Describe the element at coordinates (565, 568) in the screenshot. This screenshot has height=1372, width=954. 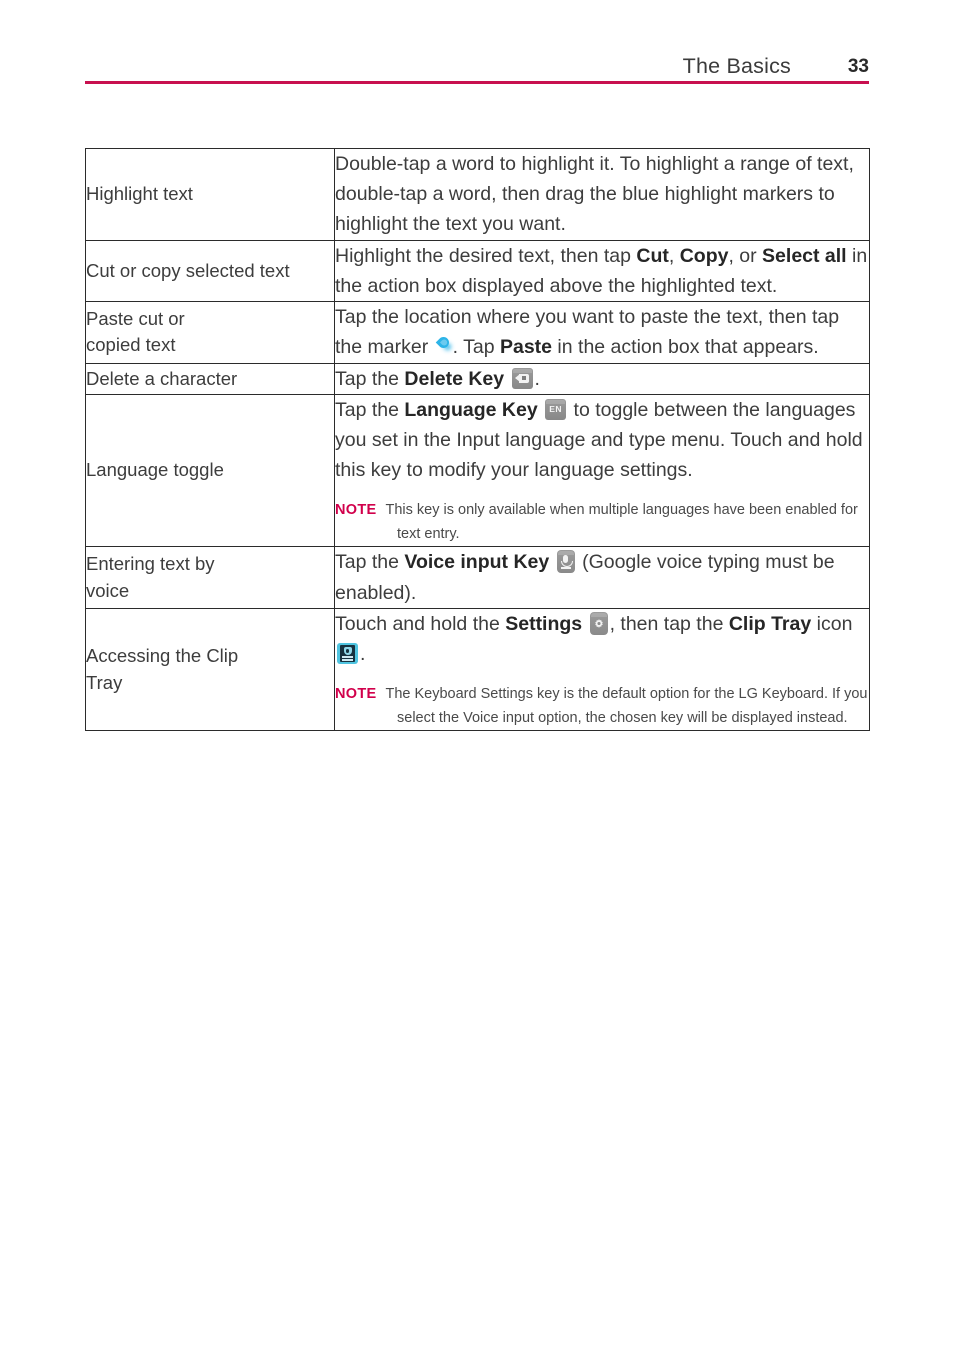
I see `microphone-base-glyph` at that location.